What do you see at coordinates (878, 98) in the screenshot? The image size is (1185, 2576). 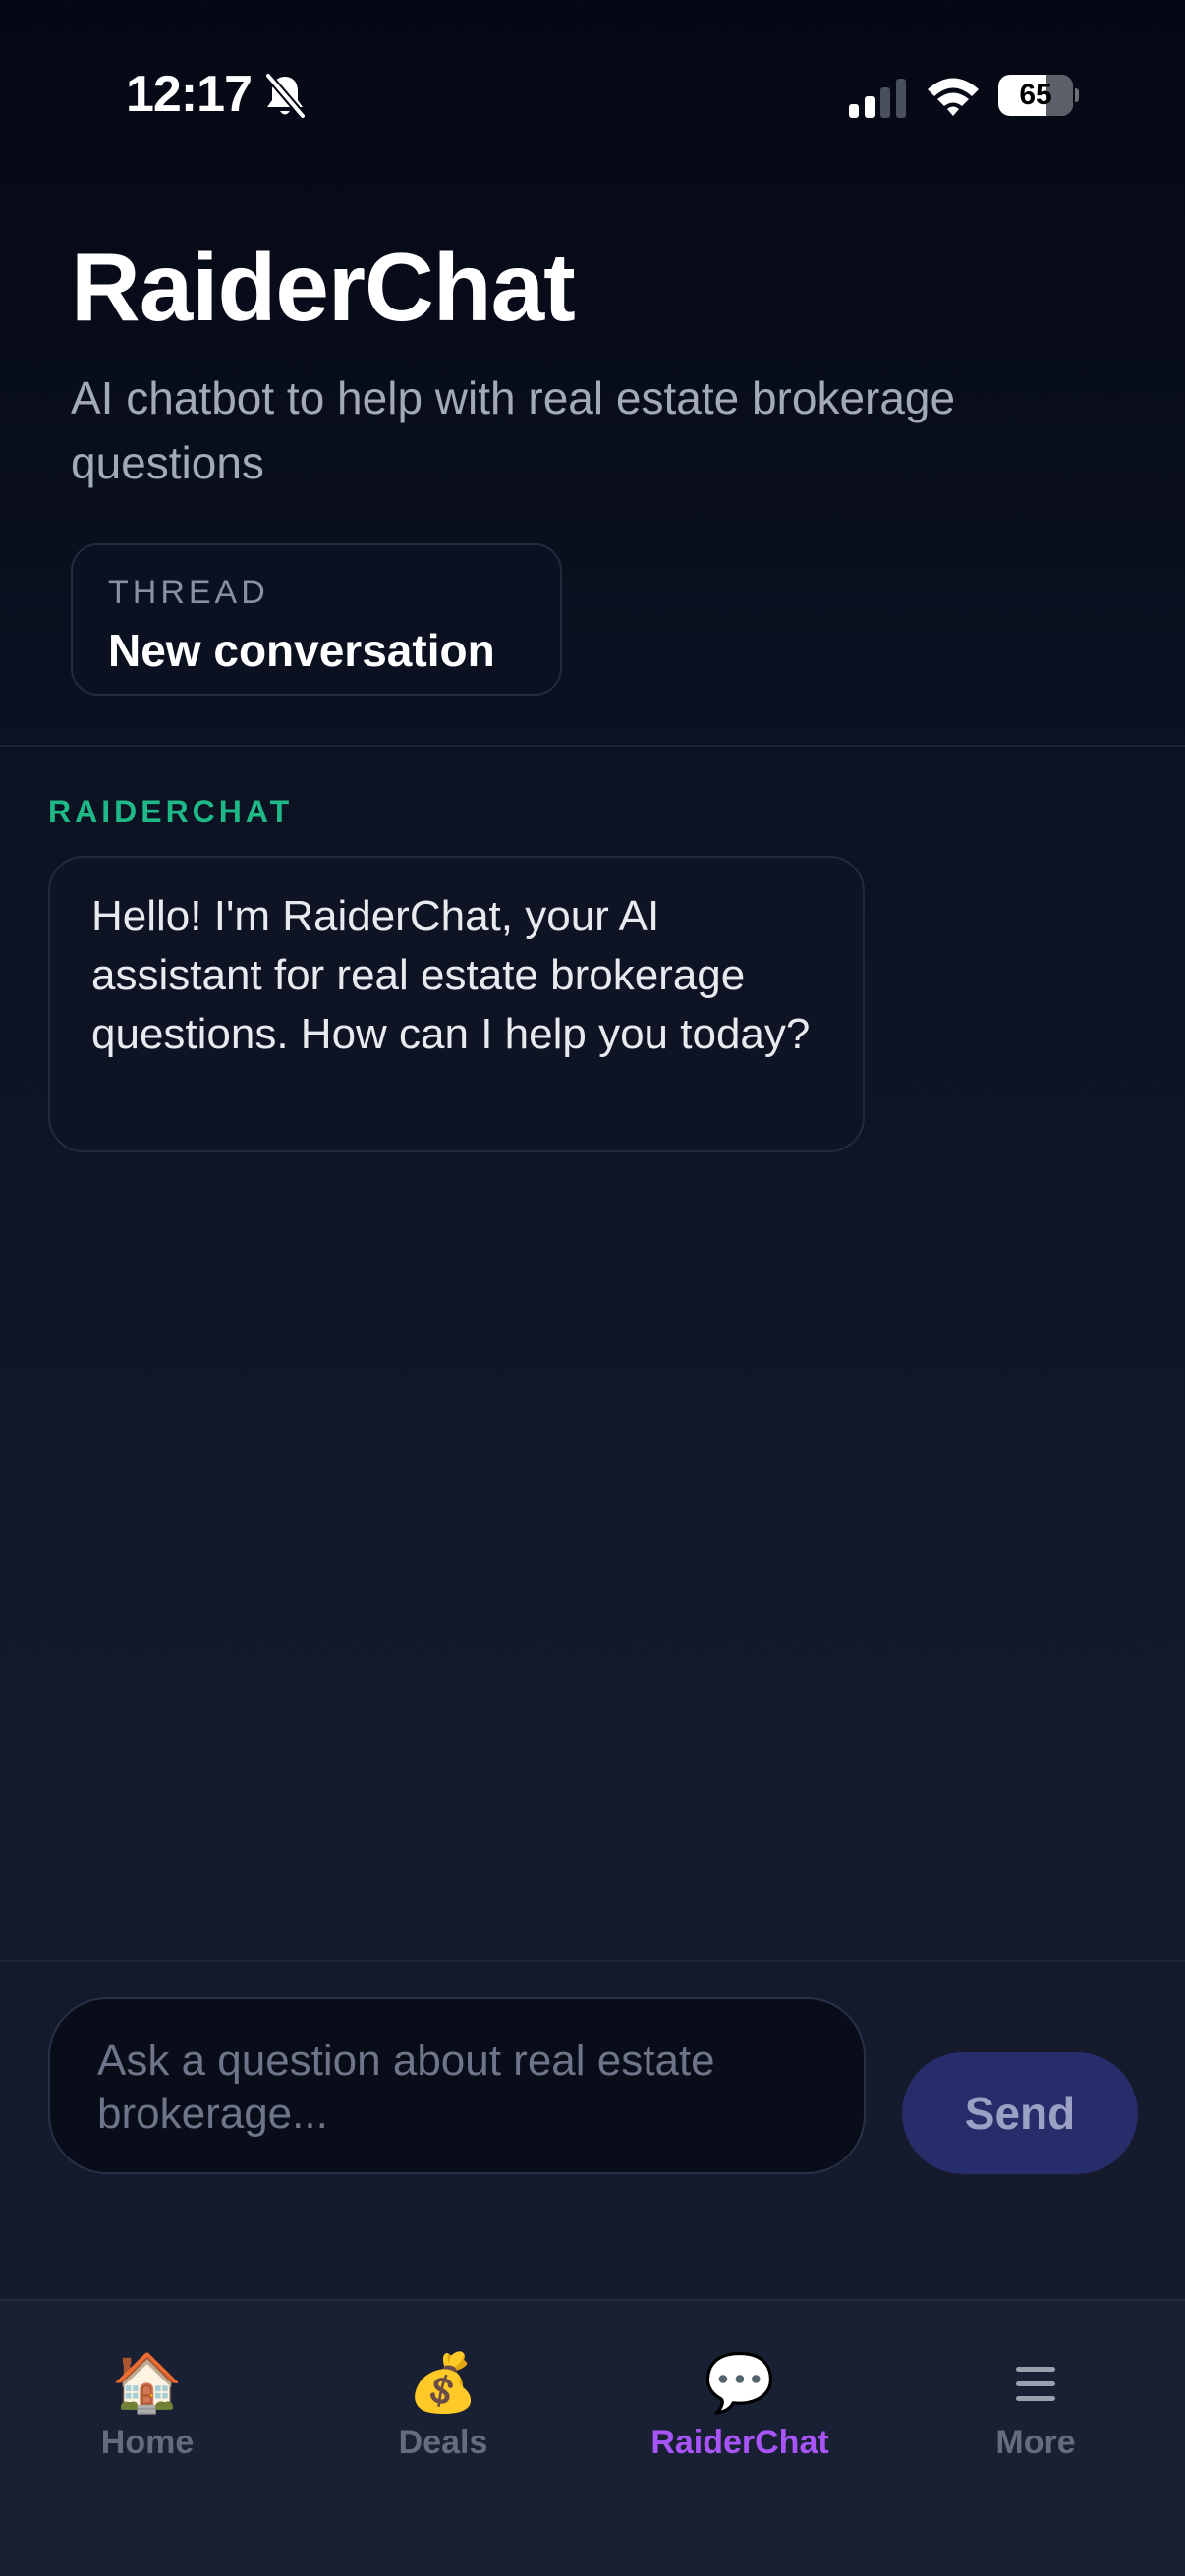 I see `cellular-signal-icon` at bounding box center [878, 98].